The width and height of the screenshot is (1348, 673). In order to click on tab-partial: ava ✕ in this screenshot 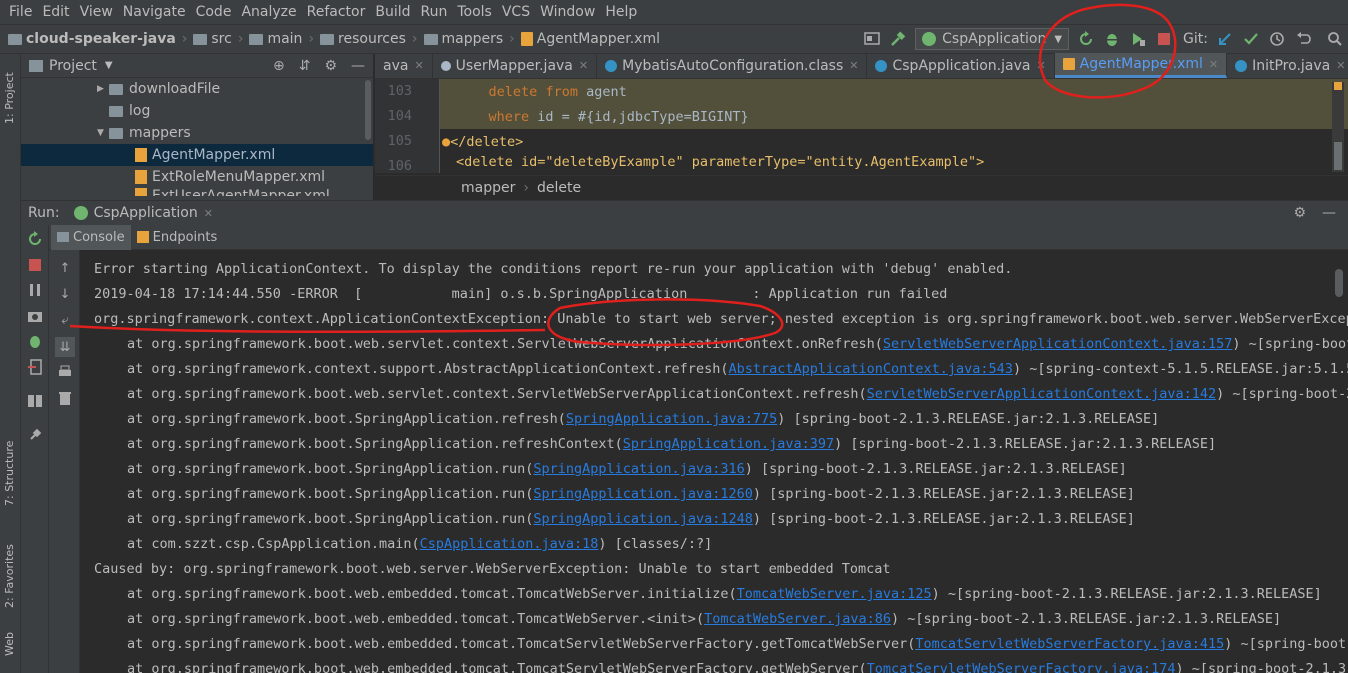, I will do `click(404, 65)`.